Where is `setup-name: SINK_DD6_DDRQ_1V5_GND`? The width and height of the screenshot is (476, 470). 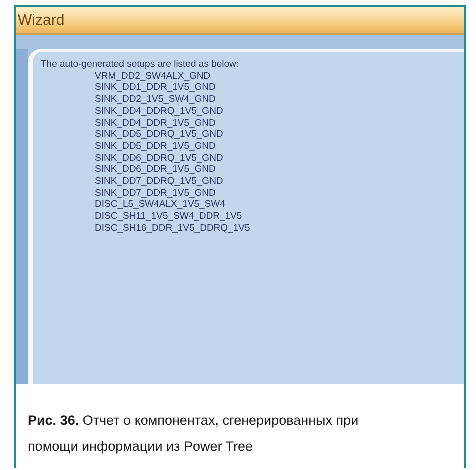
setup-name: SINK_DD6_DDRQ_1V5_GND is located at coordinates (159, 158).